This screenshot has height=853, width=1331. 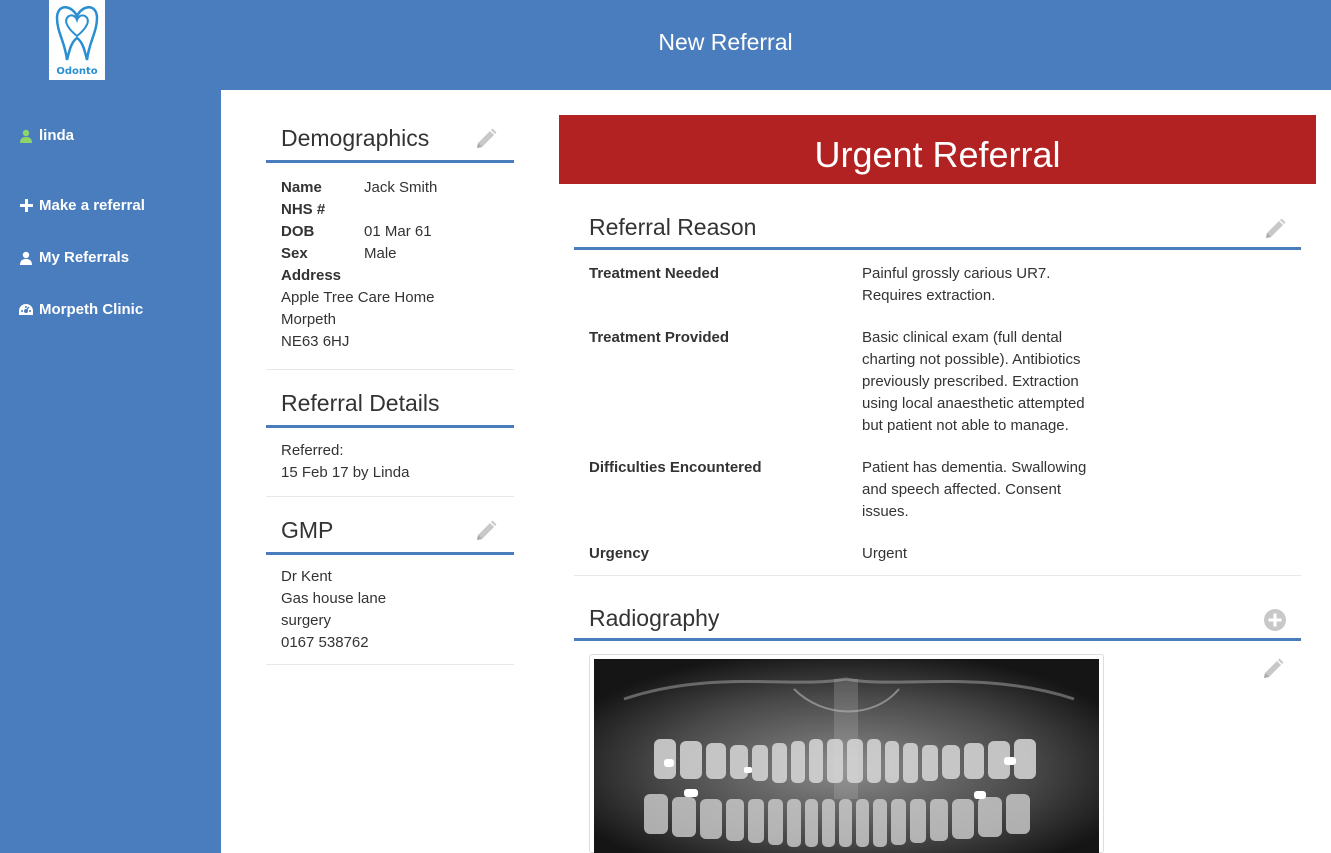 What do you see at coordinates (334, 598) in the screenshot?
I see `gmp-line: Gas house lane` at bounding box center [334, 598].